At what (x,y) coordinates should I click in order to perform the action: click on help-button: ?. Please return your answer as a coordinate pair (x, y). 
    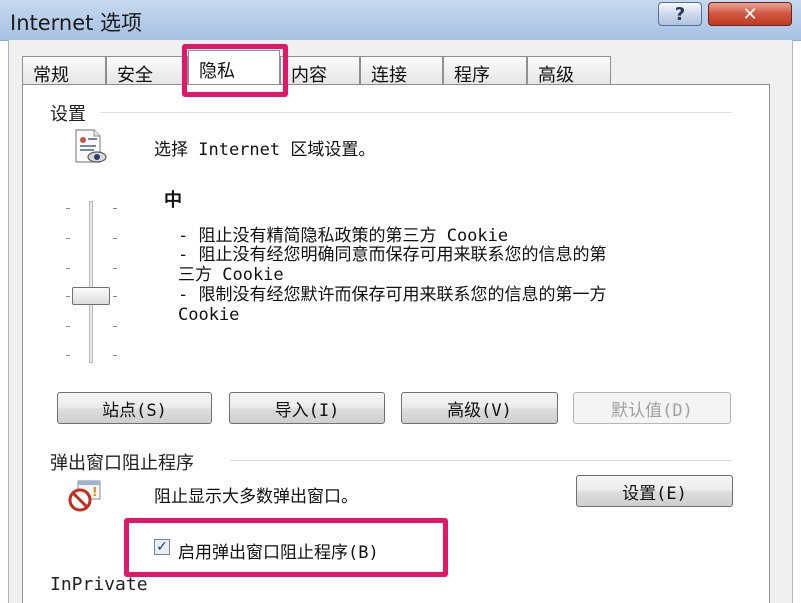
    Looking at the image, I should click on (680, 14).